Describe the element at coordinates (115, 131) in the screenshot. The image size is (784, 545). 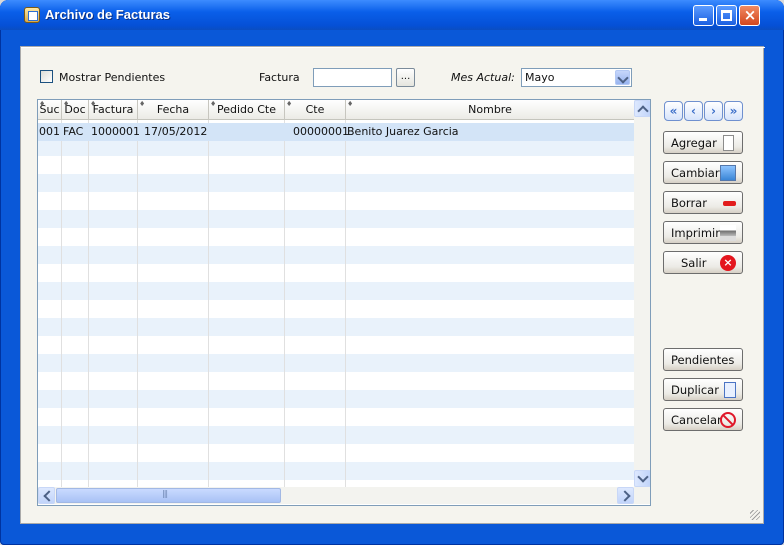
I see `cell-factura: 1000001` at that location.